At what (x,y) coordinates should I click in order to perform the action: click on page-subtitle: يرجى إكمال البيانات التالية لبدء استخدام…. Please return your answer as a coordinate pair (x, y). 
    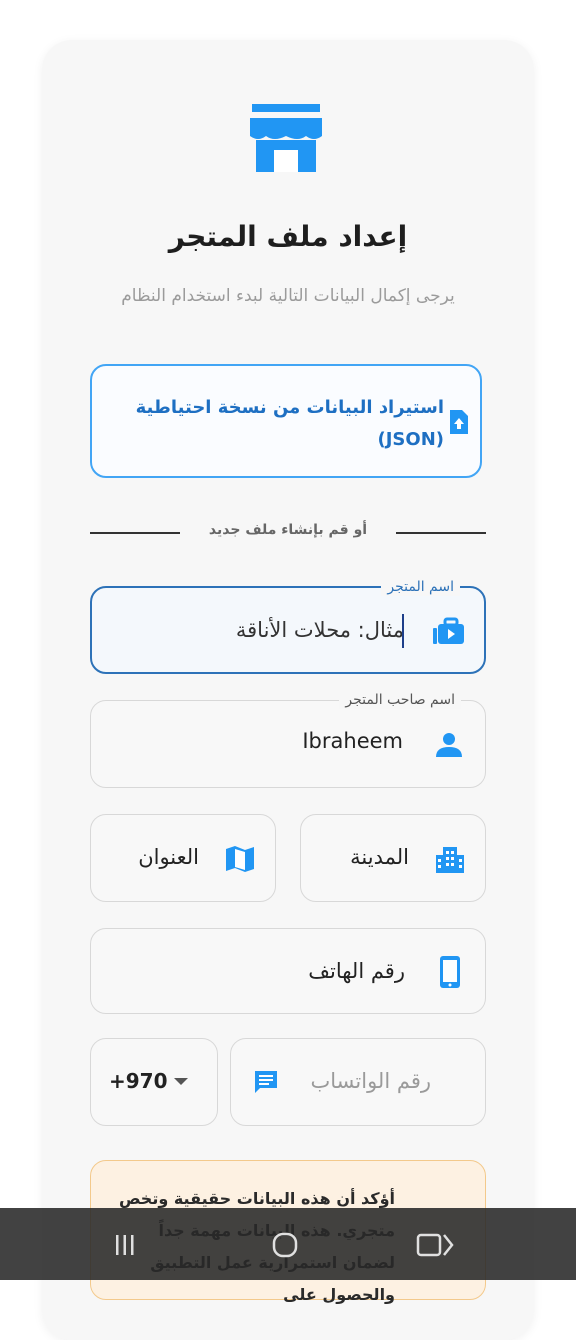
    Looking at the image, I should click on (288, 296).